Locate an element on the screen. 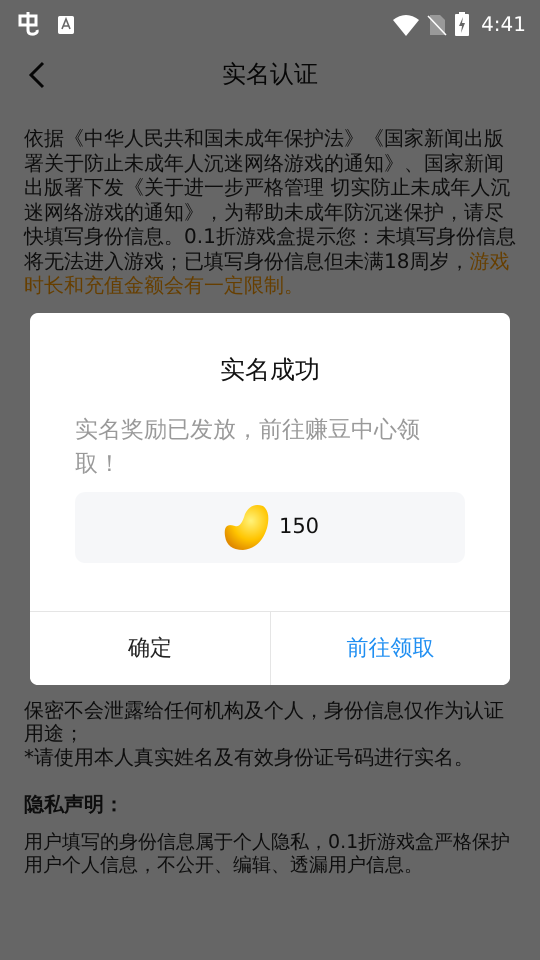 The height and width of the screenshot is (960, 540). wifi-icon is located at coordinates (406, 24).